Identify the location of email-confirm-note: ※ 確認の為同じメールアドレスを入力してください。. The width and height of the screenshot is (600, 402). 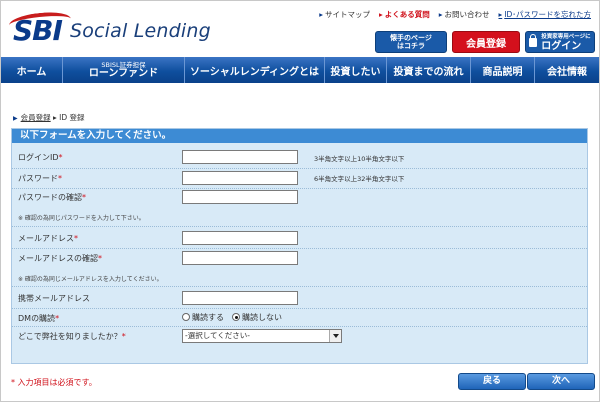
(90, 279).